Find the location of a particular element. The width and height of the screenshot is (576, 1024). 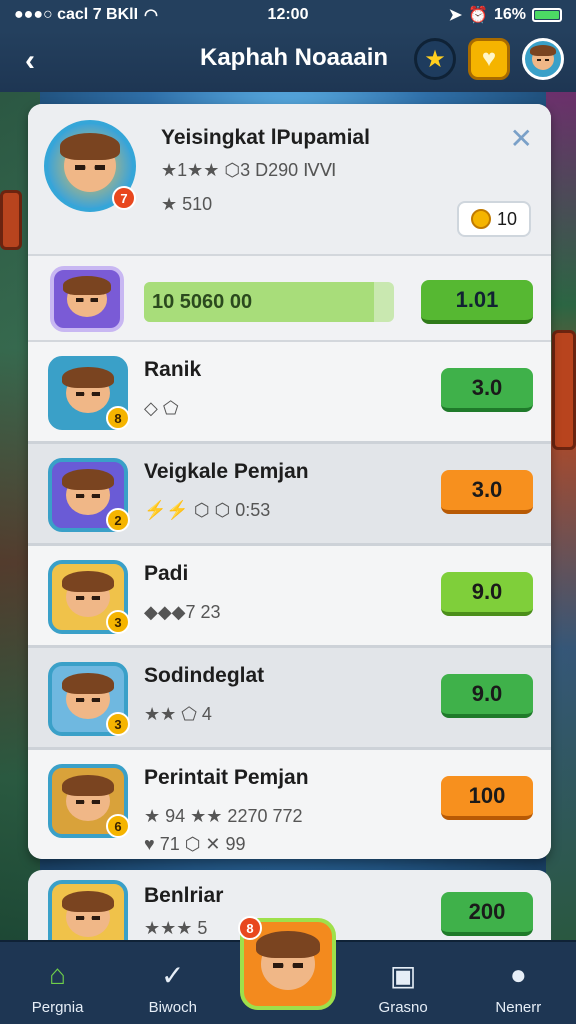

row-value-button: 200 is located at coordinates (487, 914).